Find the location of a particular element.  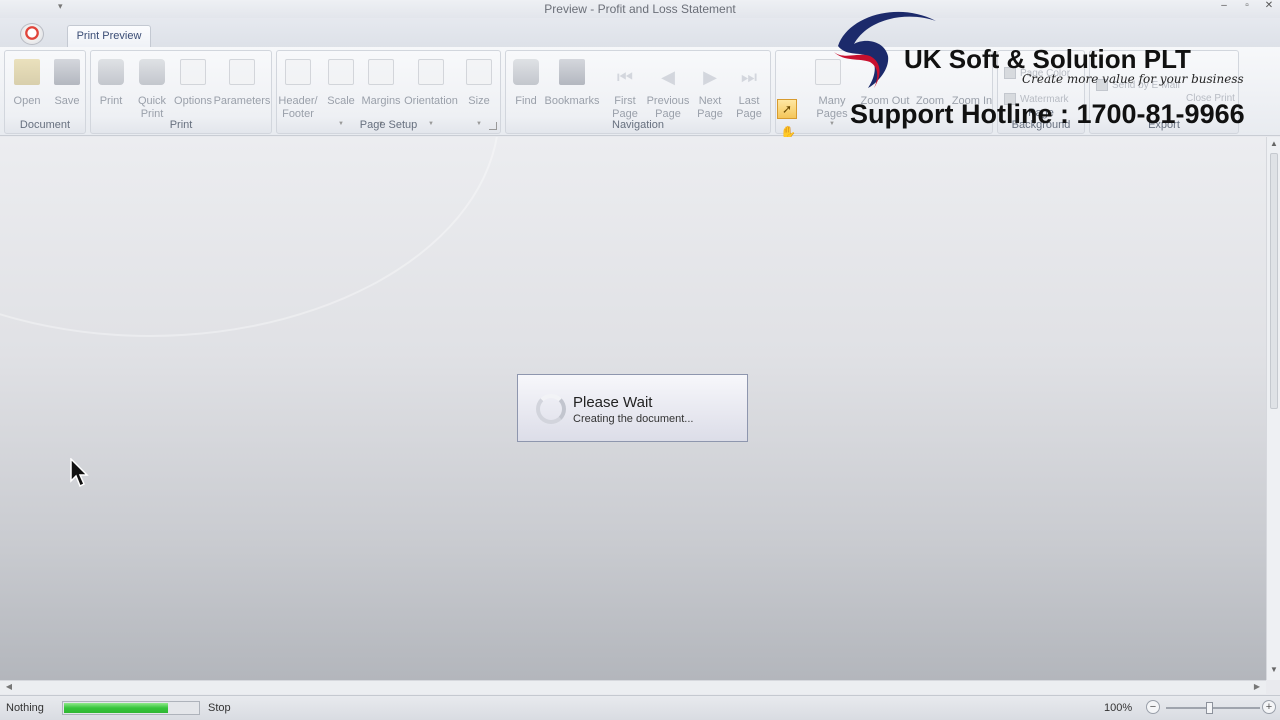

scale-icon is located at coordinates (341, 72).